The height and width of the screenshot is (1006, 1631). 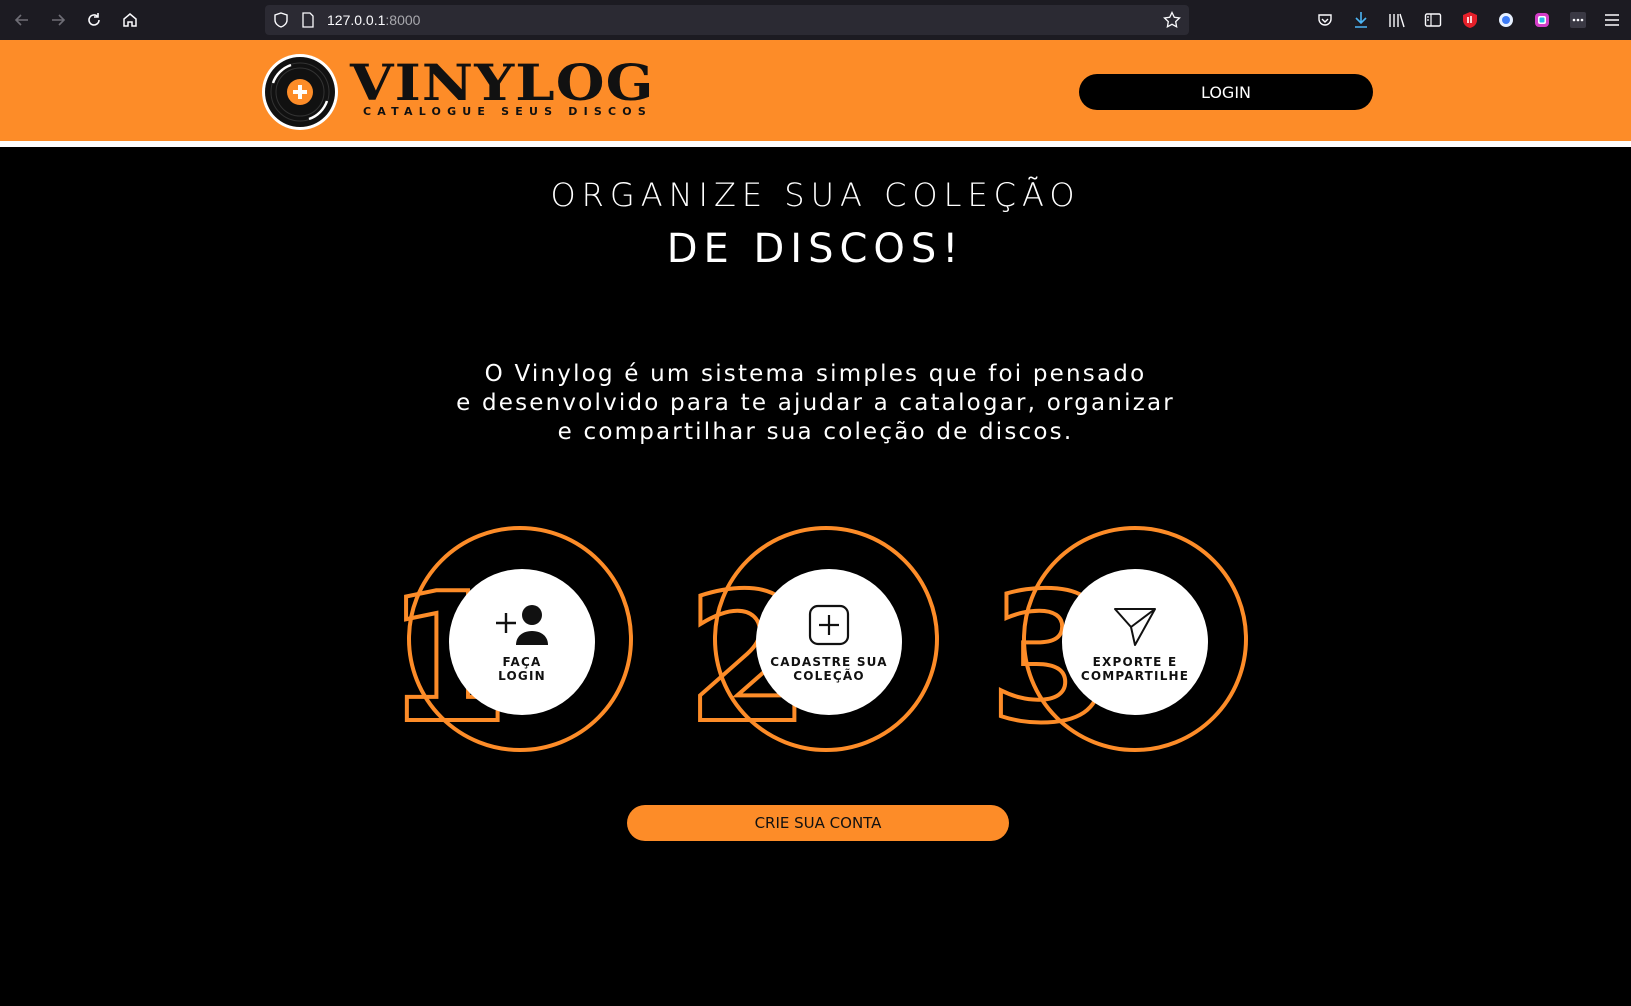 I want to click on logo-tagline: CATALOGUE SEUS DISCOS, so click(x=507, y=111).